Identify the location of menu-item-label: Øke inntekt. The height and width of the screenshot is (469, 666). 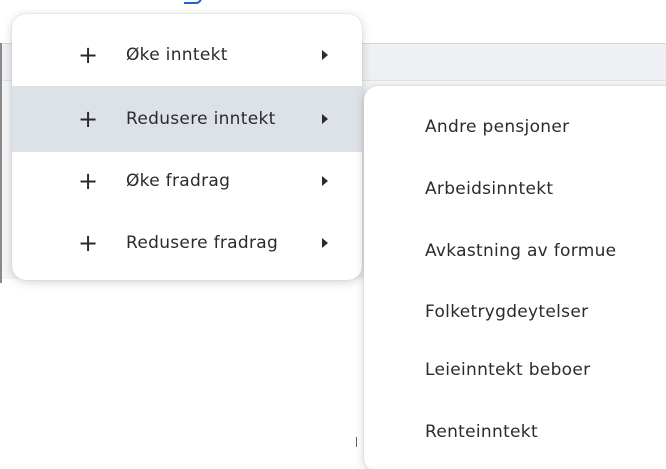
(177, 55).